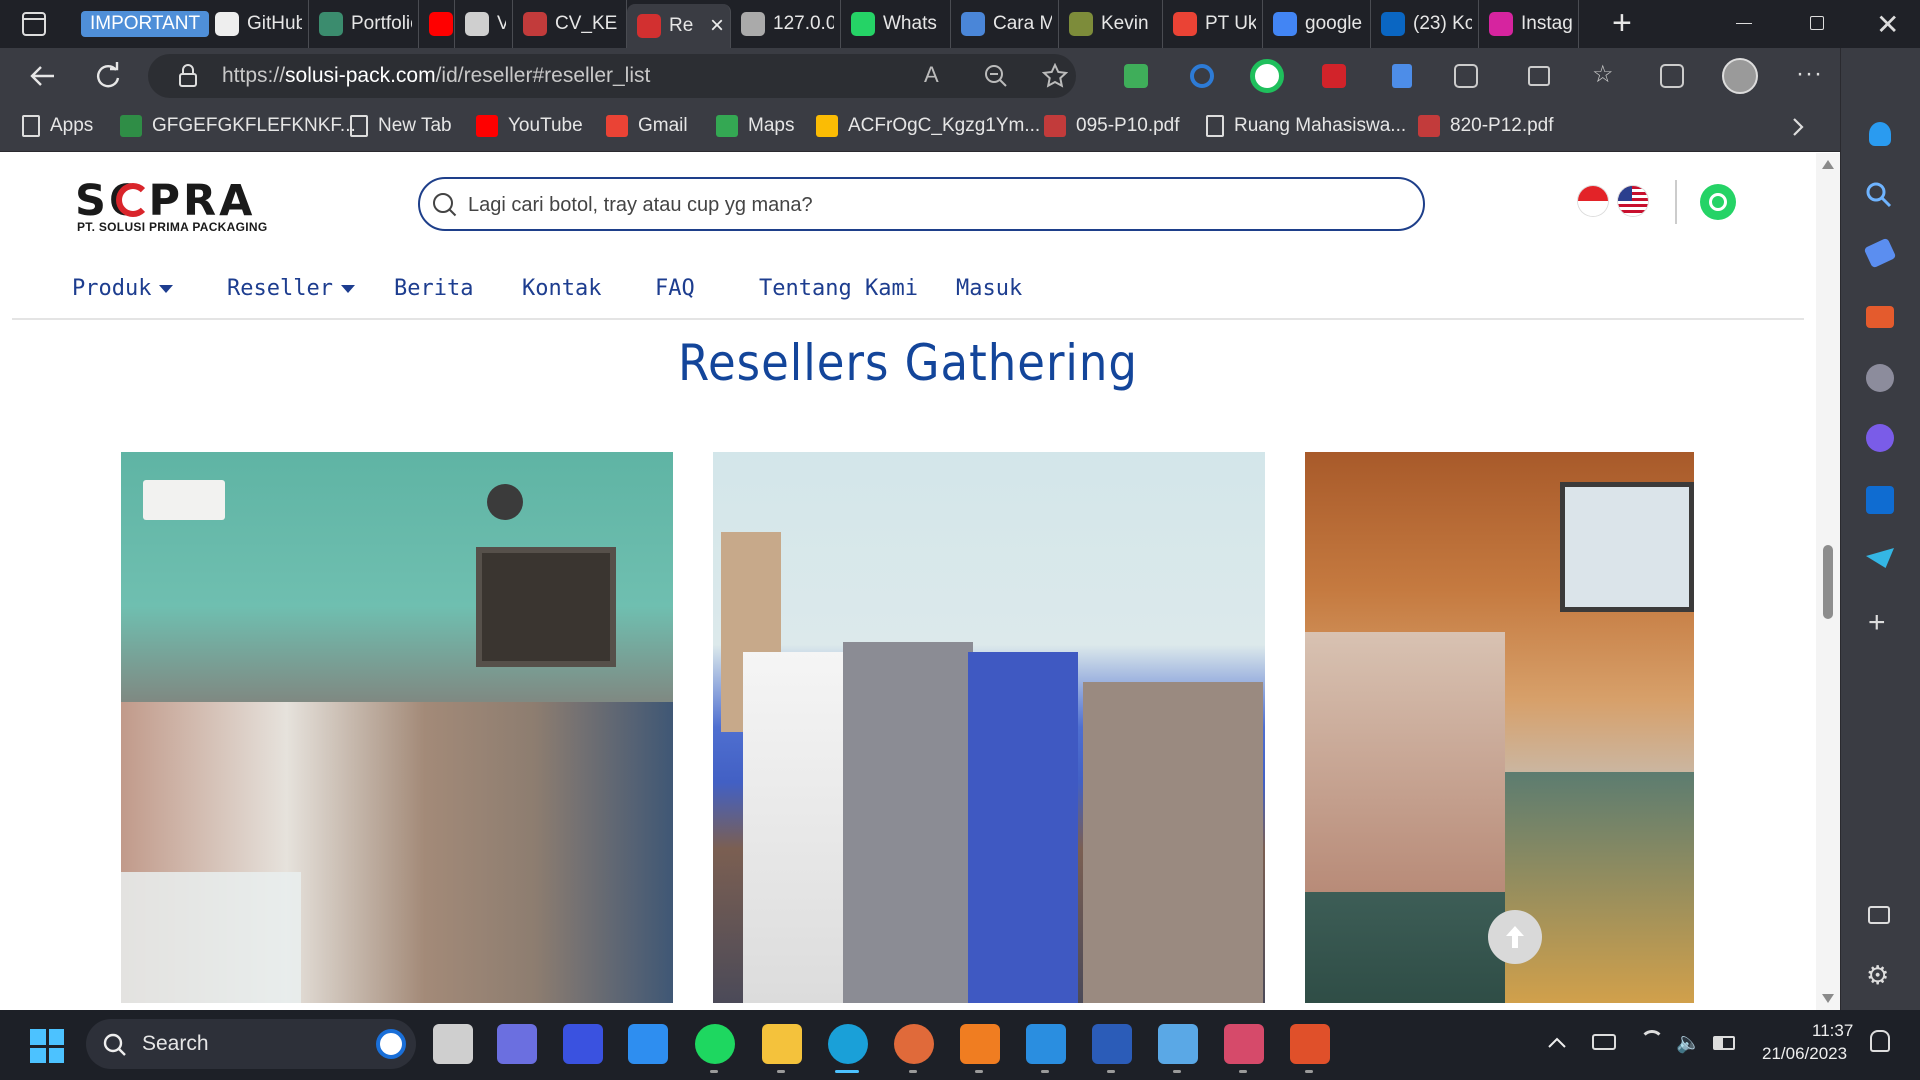  Describe the element at coordinates (165, 201) in the screenshot. I see `site-logo: SOPRA` at that location.